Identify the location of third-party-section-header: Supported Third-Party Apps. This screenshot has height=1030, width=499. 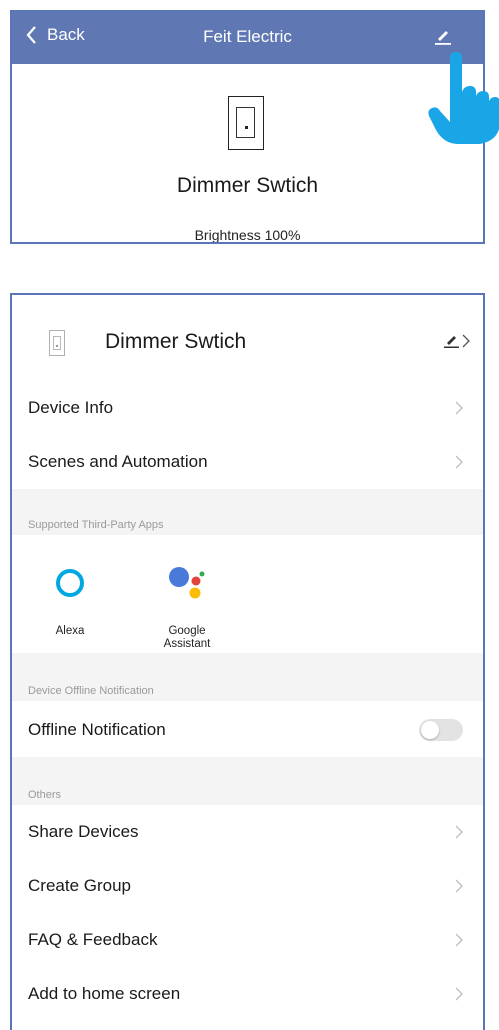
(247, 512).